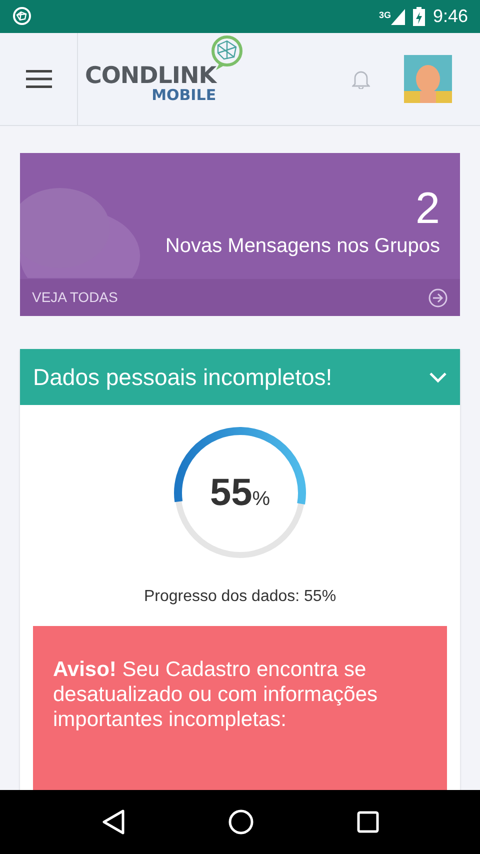 Image resolution: width=480 pixels, height=854 pixels. I want to click on app-notification-icon, so click(22, 16).